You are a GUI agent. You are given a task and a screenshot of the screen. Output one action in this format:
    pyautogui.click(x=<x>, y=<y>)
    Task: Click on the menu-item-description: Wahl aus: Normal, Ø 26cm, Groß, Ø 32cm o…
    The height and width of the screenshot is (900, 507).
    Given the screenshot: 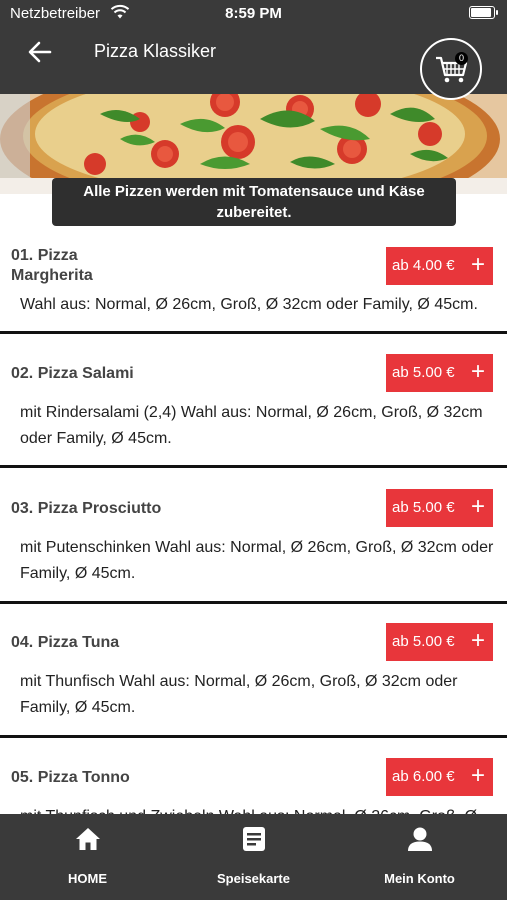 What is the action you would take?
    pyautogui.click(x=249, y=304)
    